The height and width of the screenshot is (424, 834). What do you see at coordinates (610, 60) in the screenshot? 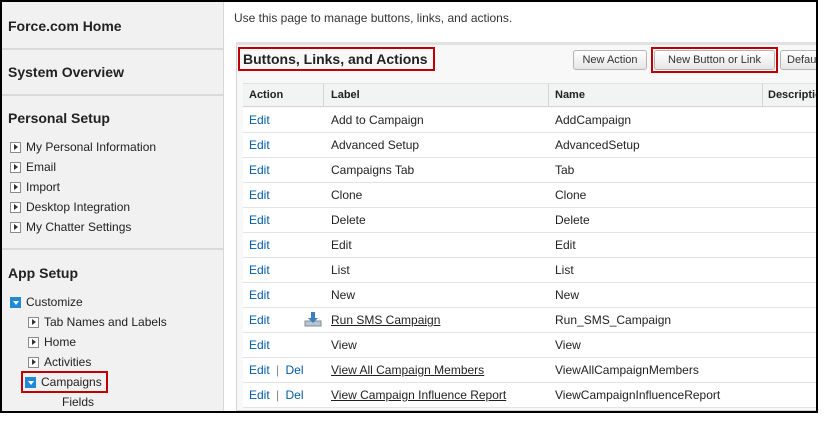
I see `new-action-button: New Action` at bounding box center [610, 60].